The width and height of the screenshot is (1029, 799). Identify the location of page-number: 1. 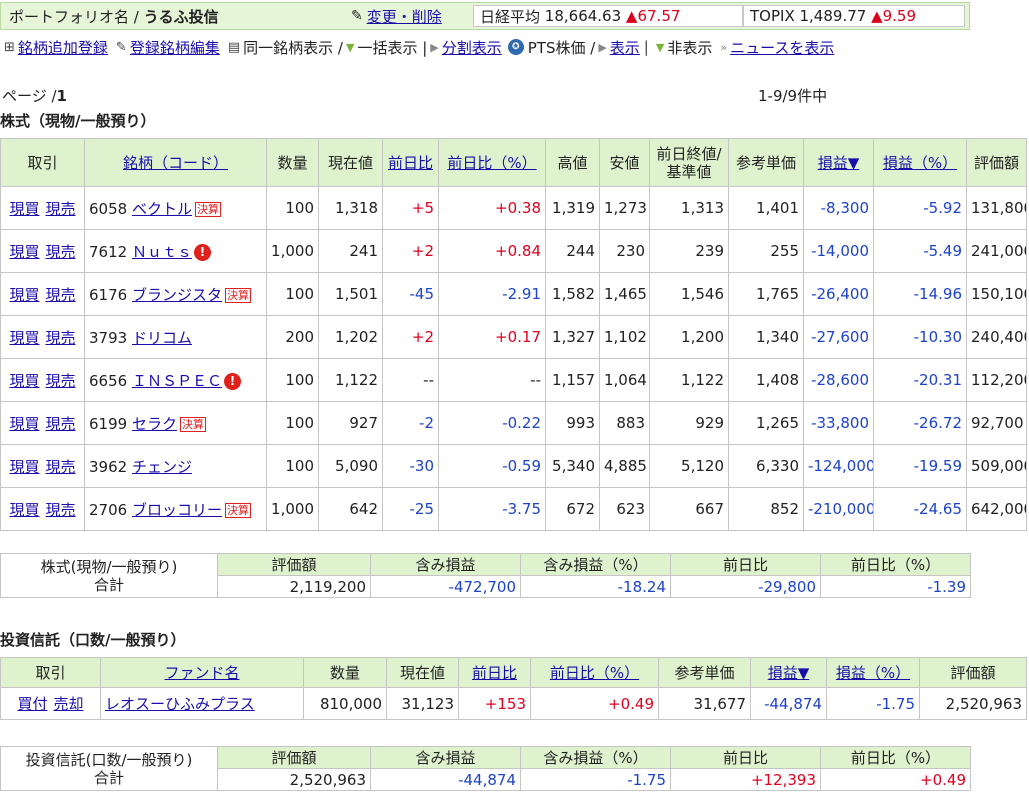
(61, 96).